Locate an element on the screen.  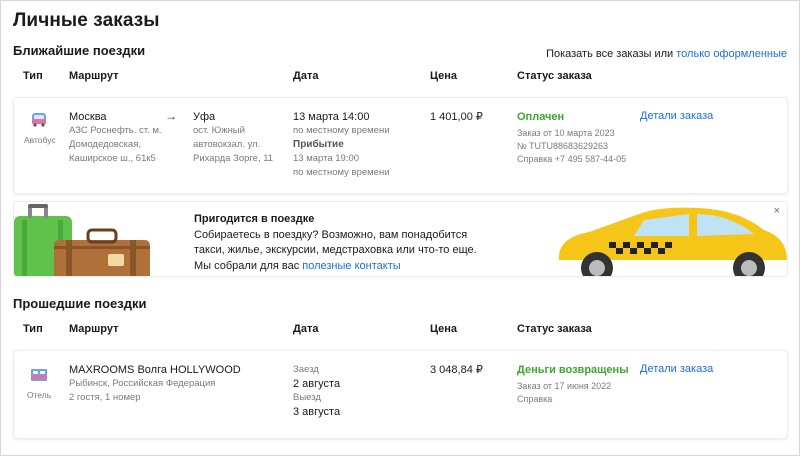
banner-line-prefix: Мы собрали для вас is located at coordinates (248, 265).